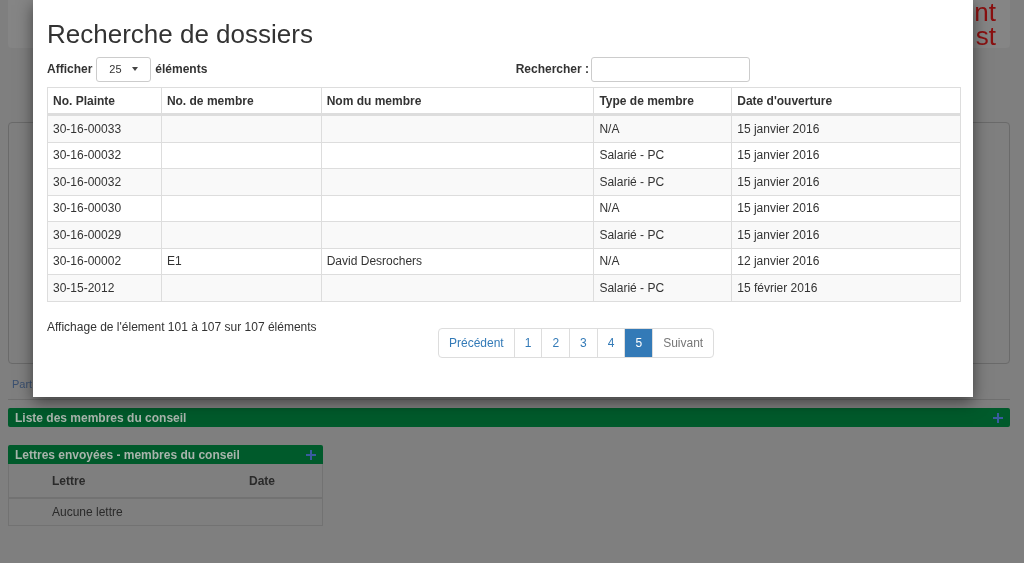  What do you see at coordinates (240, 100) in the screenshot?
I see `column-header: No. de membre` at bounding box center [240, 100].